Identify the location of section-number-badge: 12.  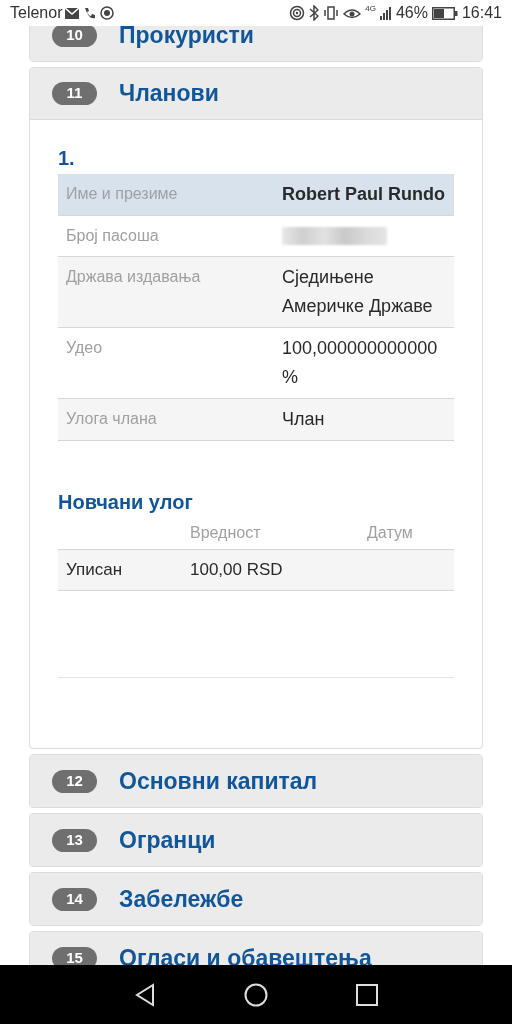
(74, 781).